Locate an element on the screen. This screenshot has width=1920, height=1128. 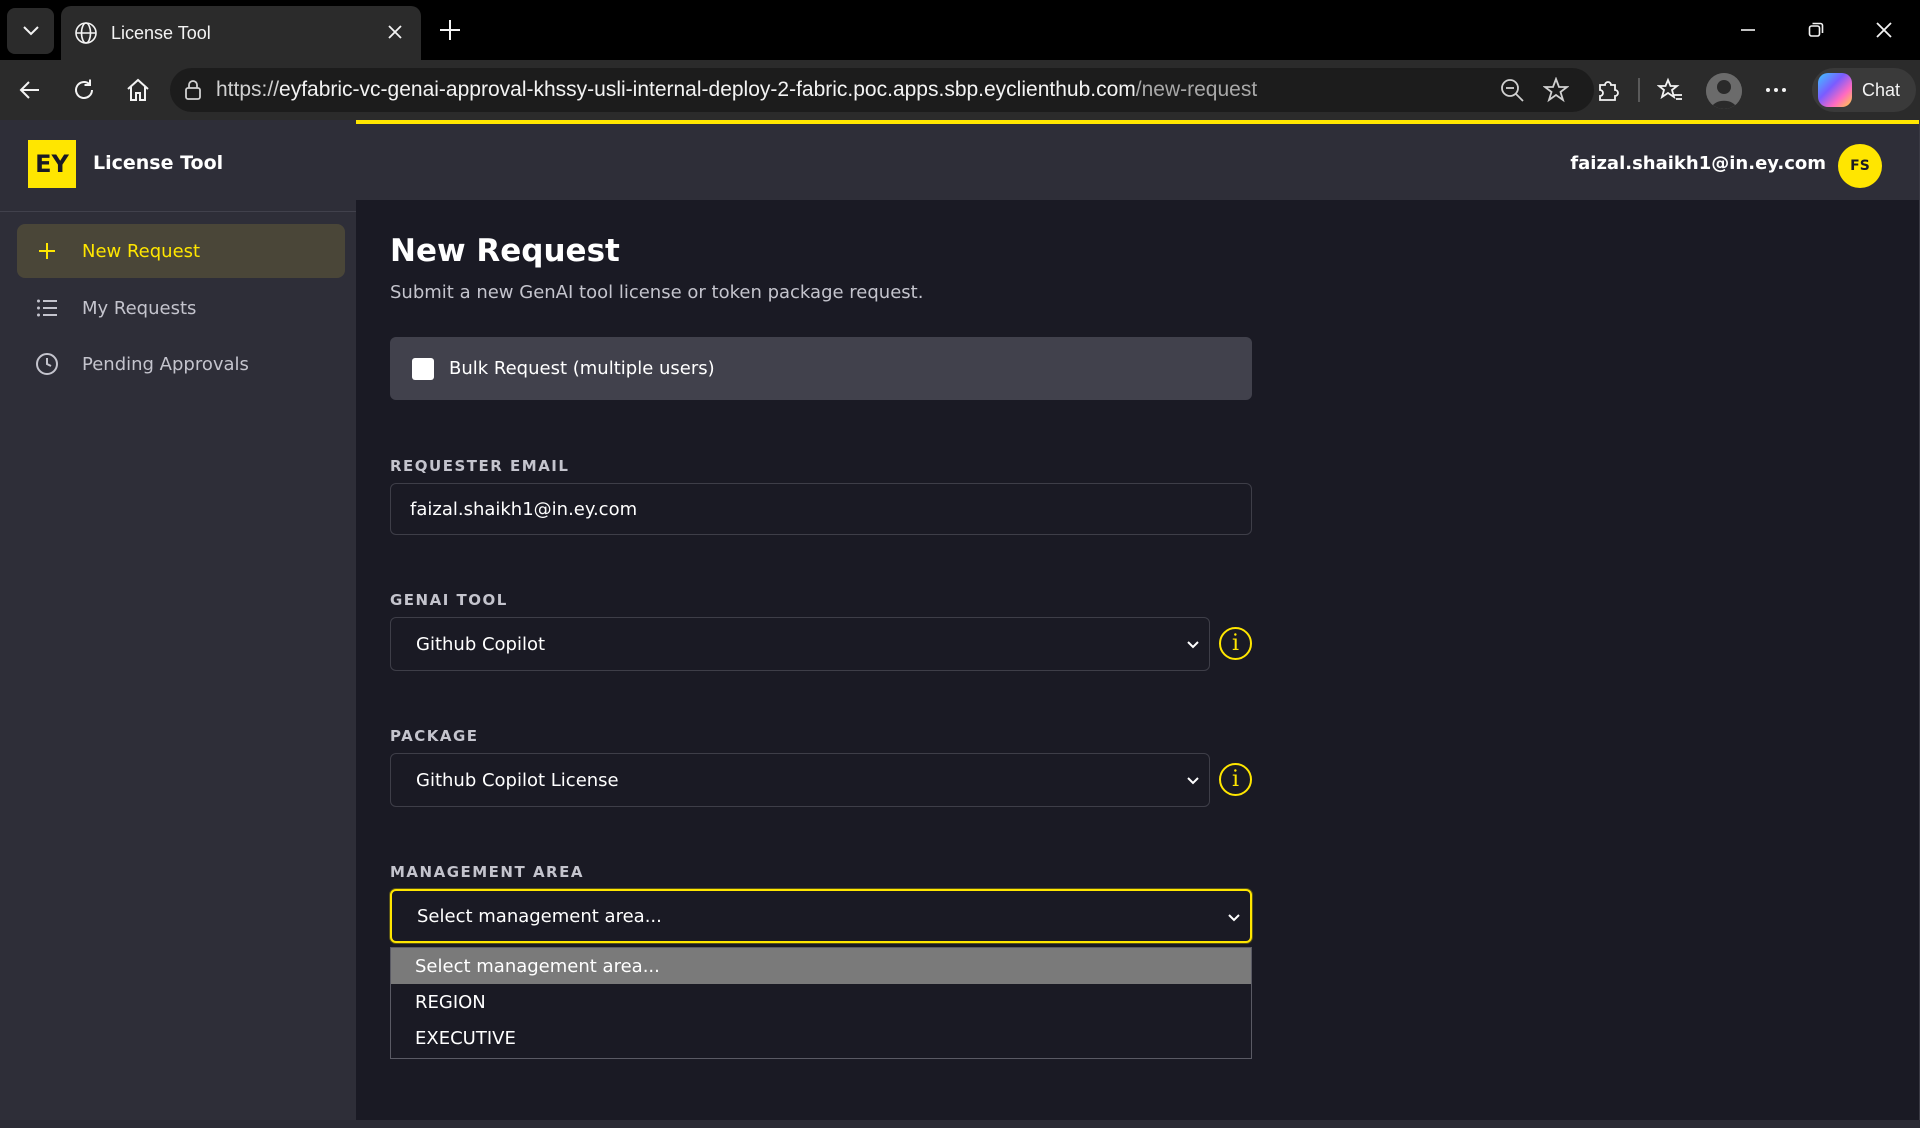
package-label: PACKAGE is located at coordinates (434, 736).